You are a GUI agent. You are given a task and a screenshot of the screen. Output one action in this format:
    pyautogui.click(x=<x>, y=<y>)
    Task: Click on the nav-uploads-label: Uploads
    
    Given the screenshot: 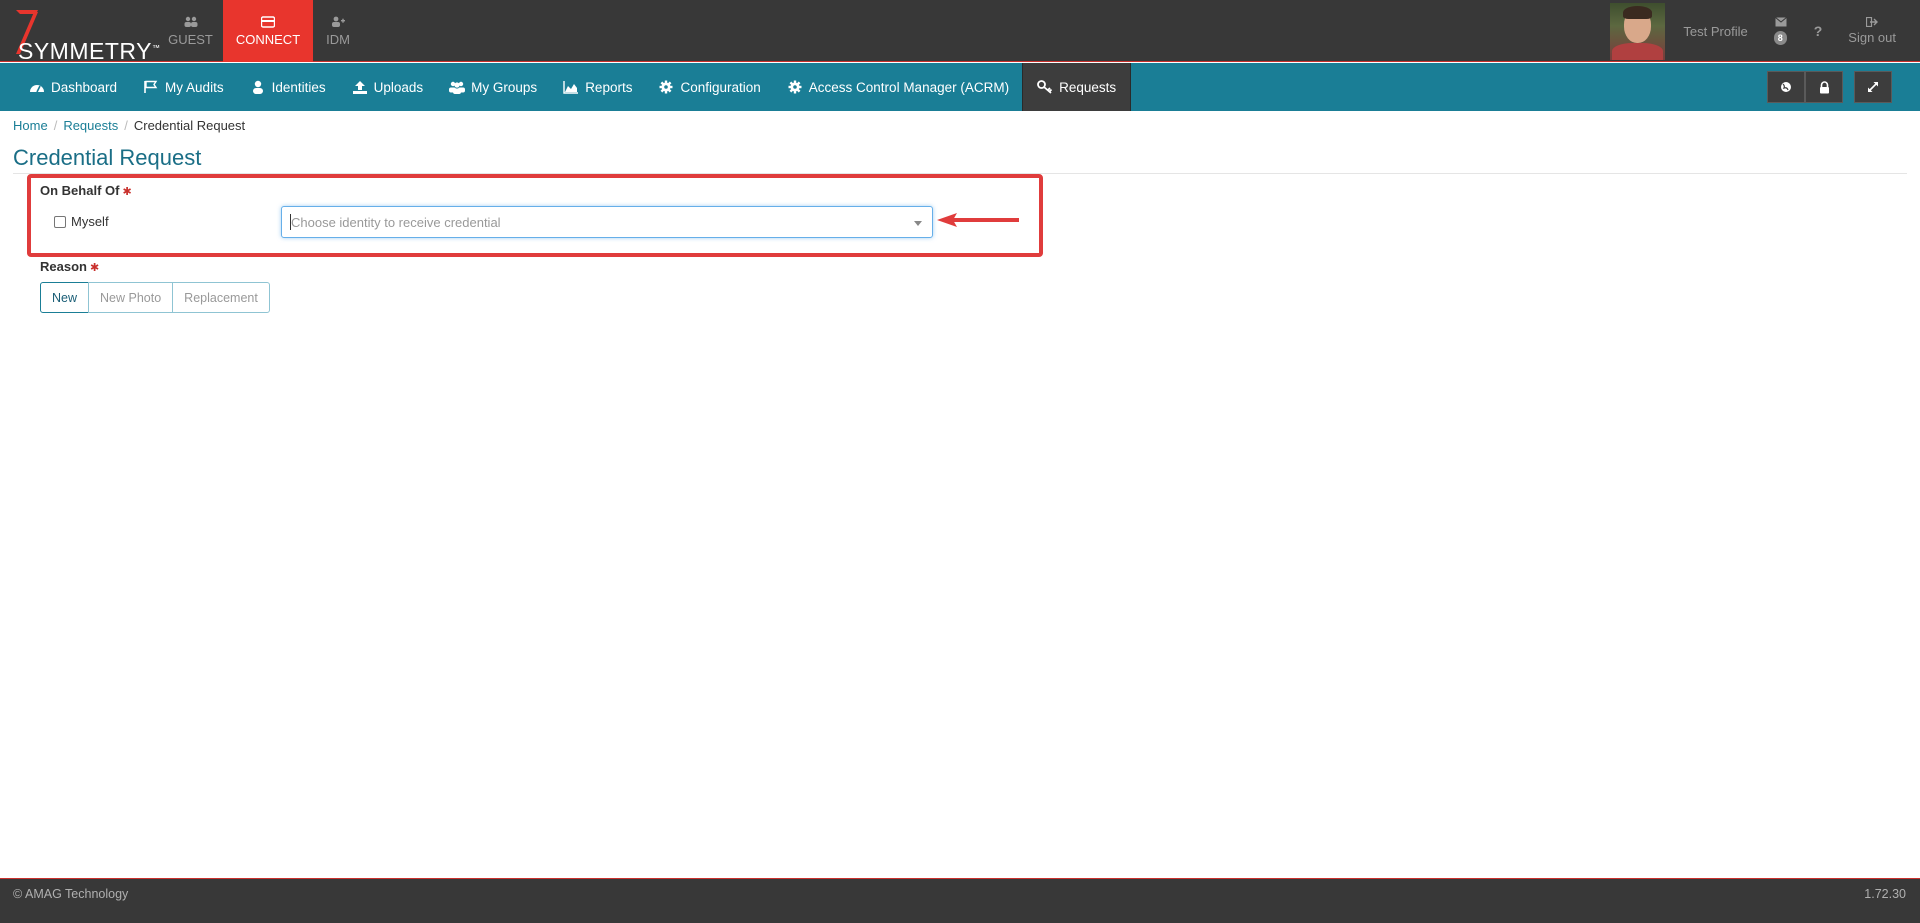 What is the action you would take?
    pyautogui.click(x=398, y=87)
    